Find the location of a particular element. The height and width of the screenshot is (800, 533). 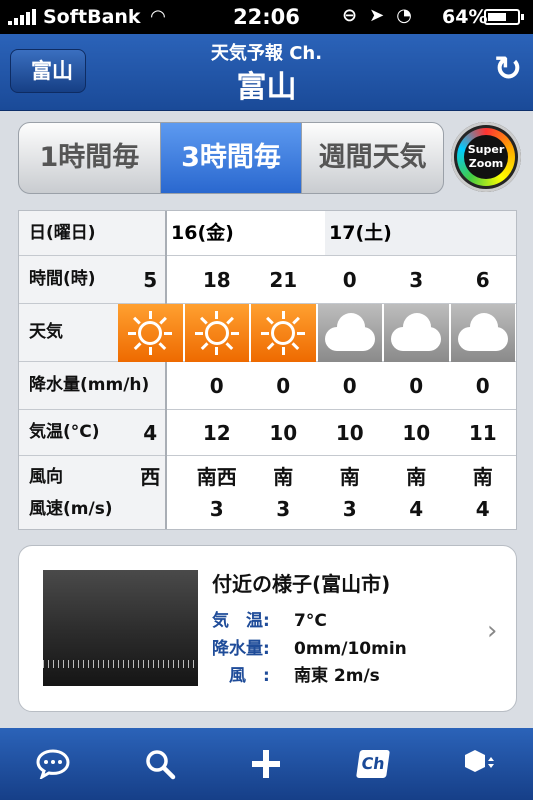

super-zoom-line2: Zoom is located at coordinates (486, 163).